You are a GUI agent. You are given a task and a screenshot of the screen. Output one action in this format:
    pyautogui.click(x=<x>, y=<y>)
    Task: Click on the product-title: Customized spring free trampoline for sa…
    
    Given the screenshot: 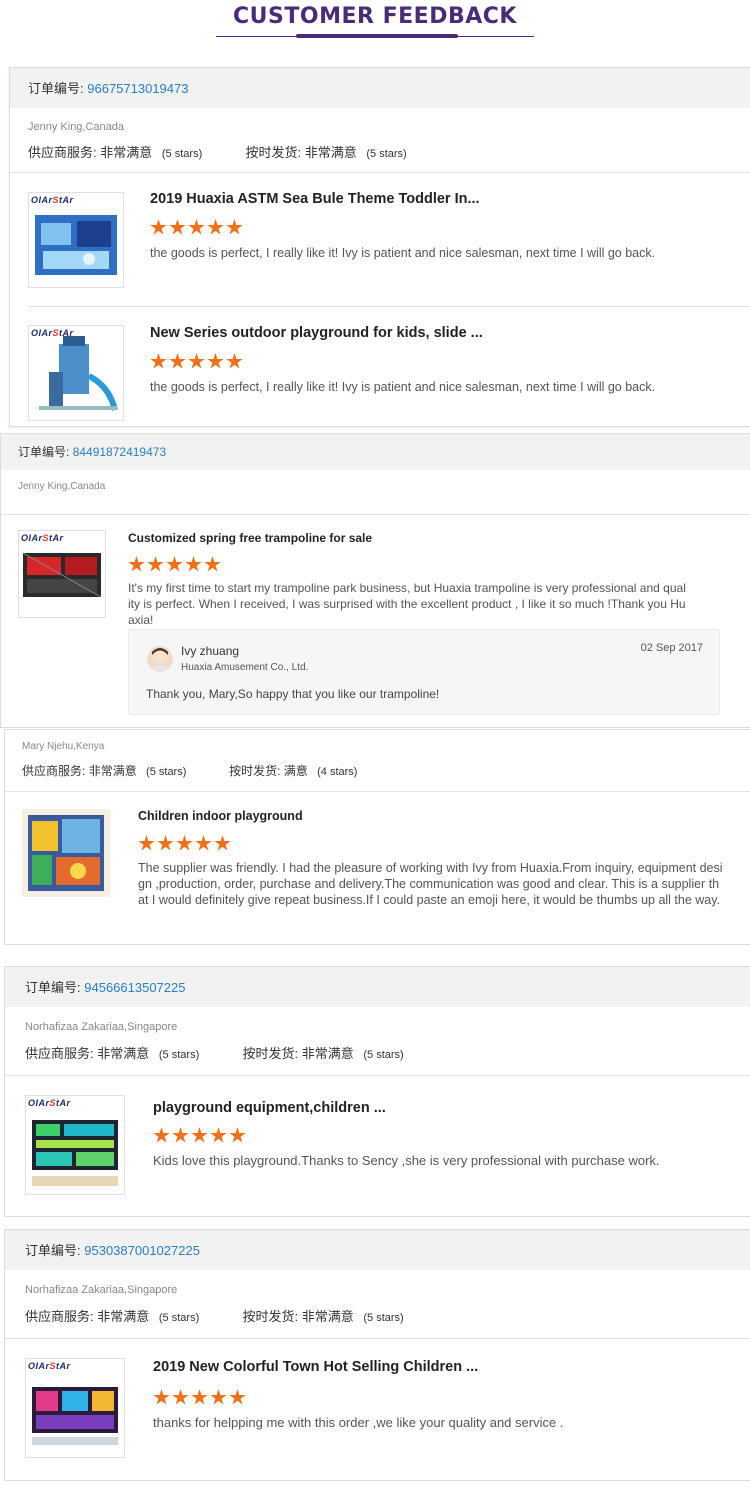 What is the action you would take?
    pyautogui.click(x=250, y=538)
    